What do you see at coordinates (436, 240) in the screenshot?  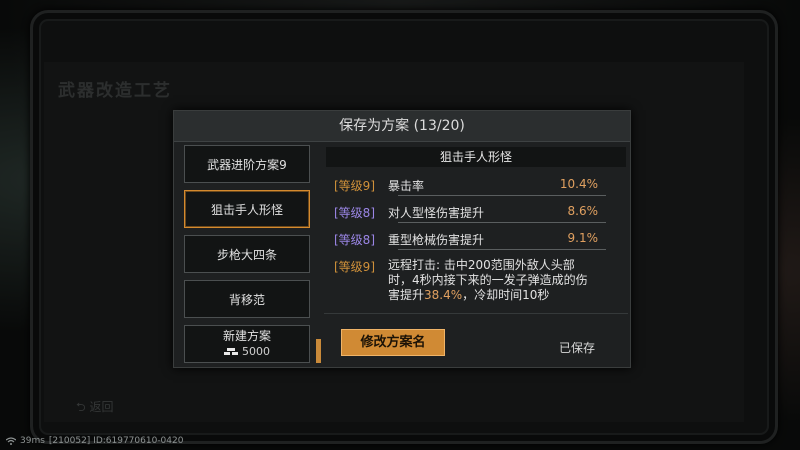 I see `stat-name: 重型枪械伤害提升` at bounding box center [436, 240].